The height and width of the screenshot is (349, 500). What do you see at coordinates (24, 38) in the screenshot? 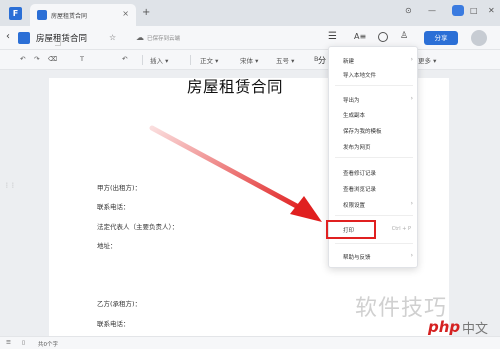
I see `doc-app-icon` at bounding box center [24, 38].